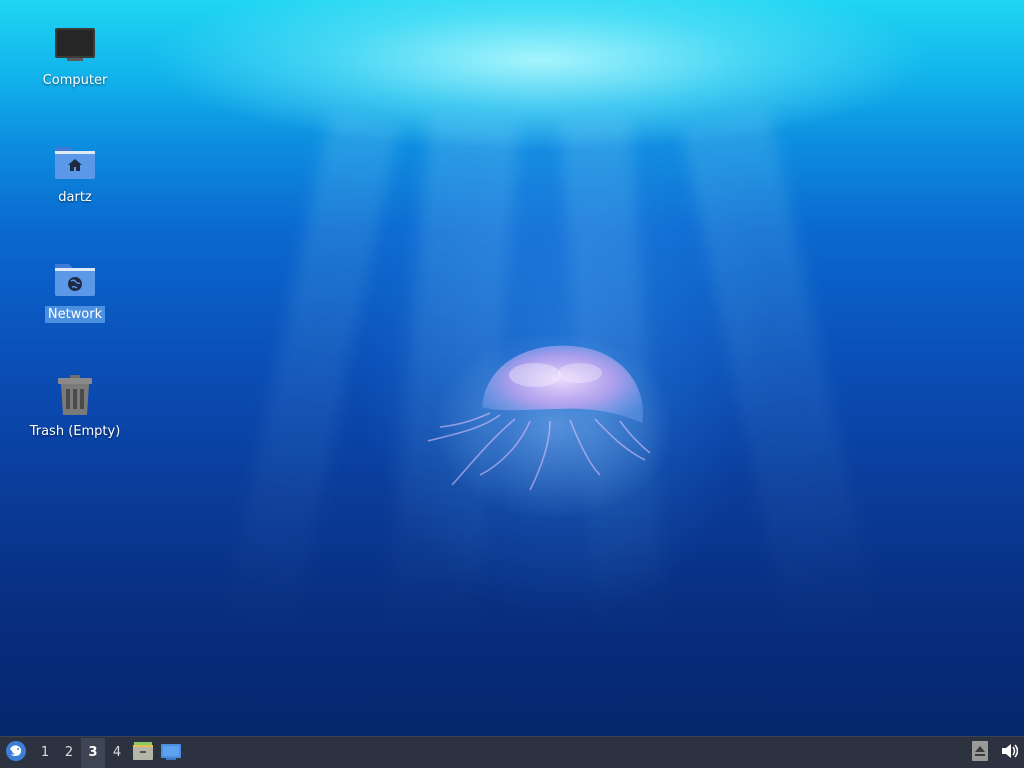 This screenshot has height=768, width=1024. I want to click on show-desktop-button, so click(171, 753).